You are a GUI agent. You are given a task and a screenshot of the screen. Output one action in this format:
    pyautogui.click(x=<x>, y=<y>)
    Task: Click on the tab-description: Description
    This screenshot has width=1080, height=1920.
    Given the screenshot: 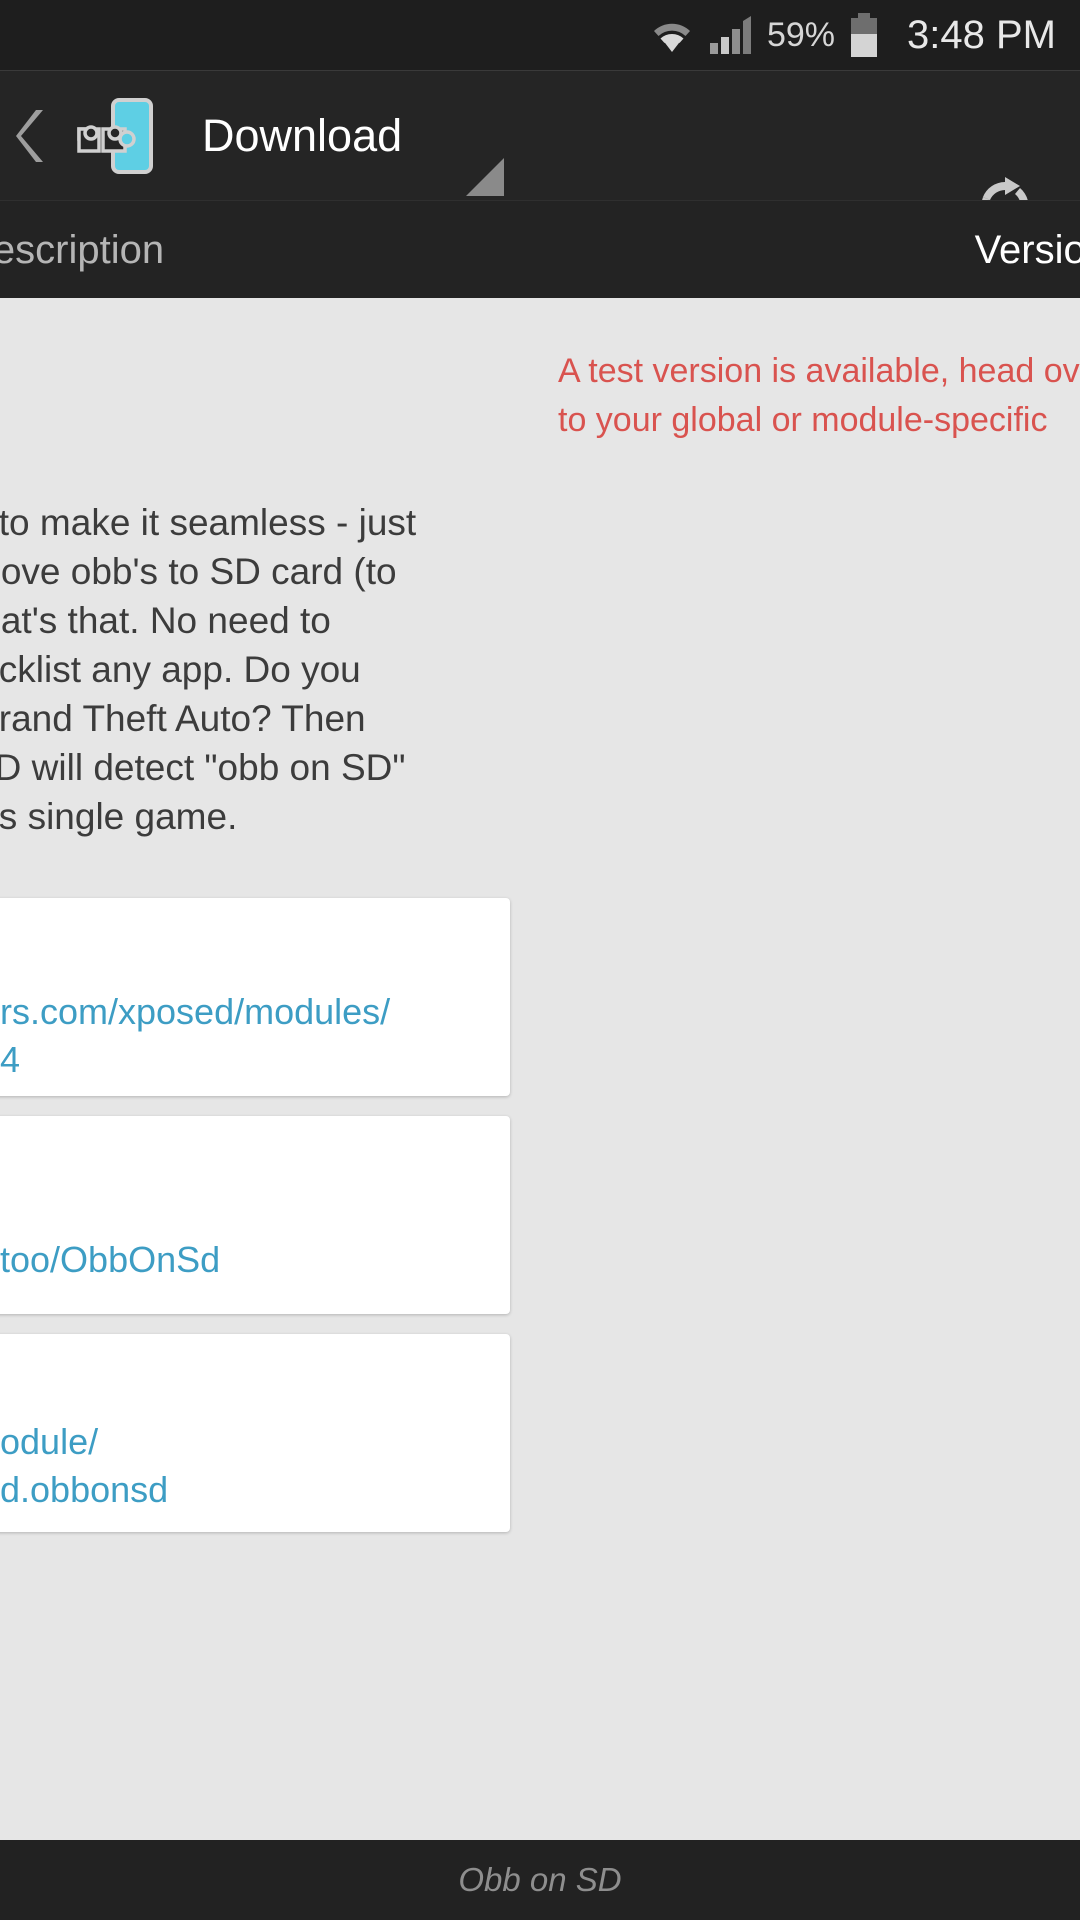 What is the action you would take?
    pyautogui.click(x=82, y=250)
    